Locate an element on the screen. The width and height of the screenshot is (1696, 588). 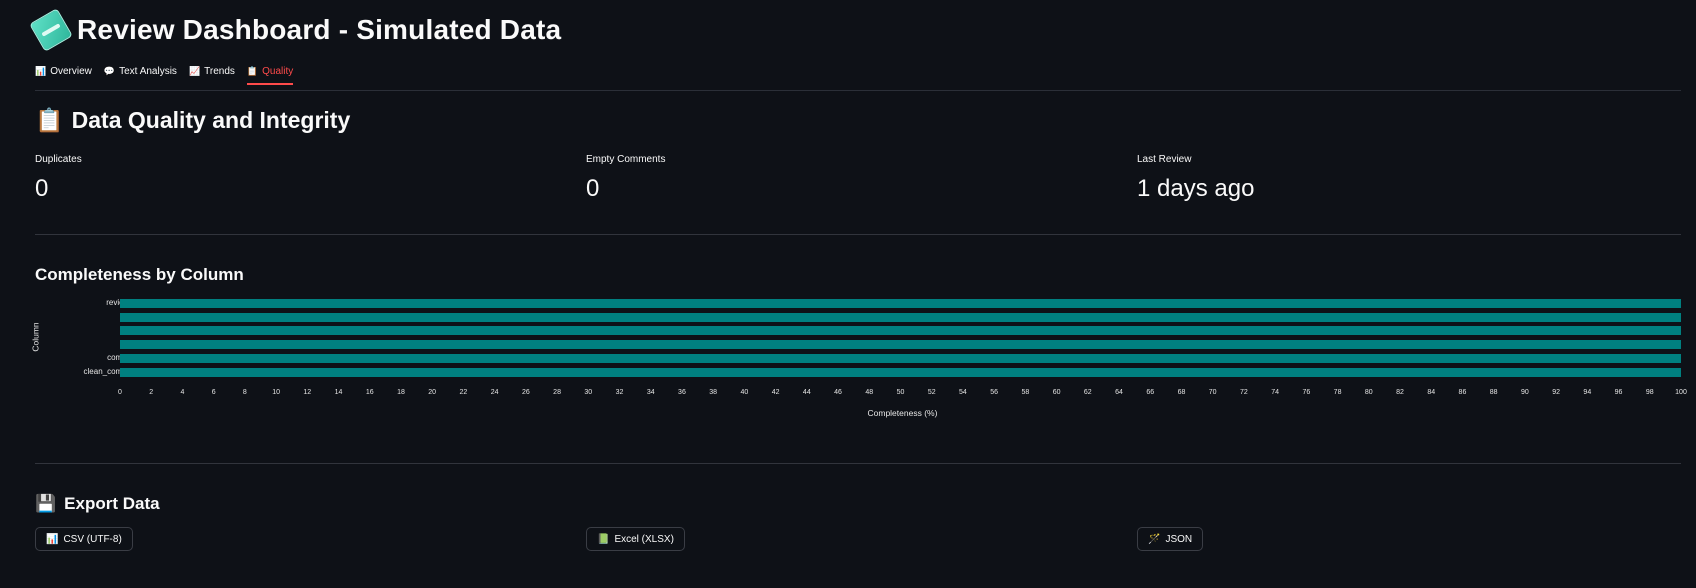
x-tick-label: 26 is located at coordinates (525, 392).